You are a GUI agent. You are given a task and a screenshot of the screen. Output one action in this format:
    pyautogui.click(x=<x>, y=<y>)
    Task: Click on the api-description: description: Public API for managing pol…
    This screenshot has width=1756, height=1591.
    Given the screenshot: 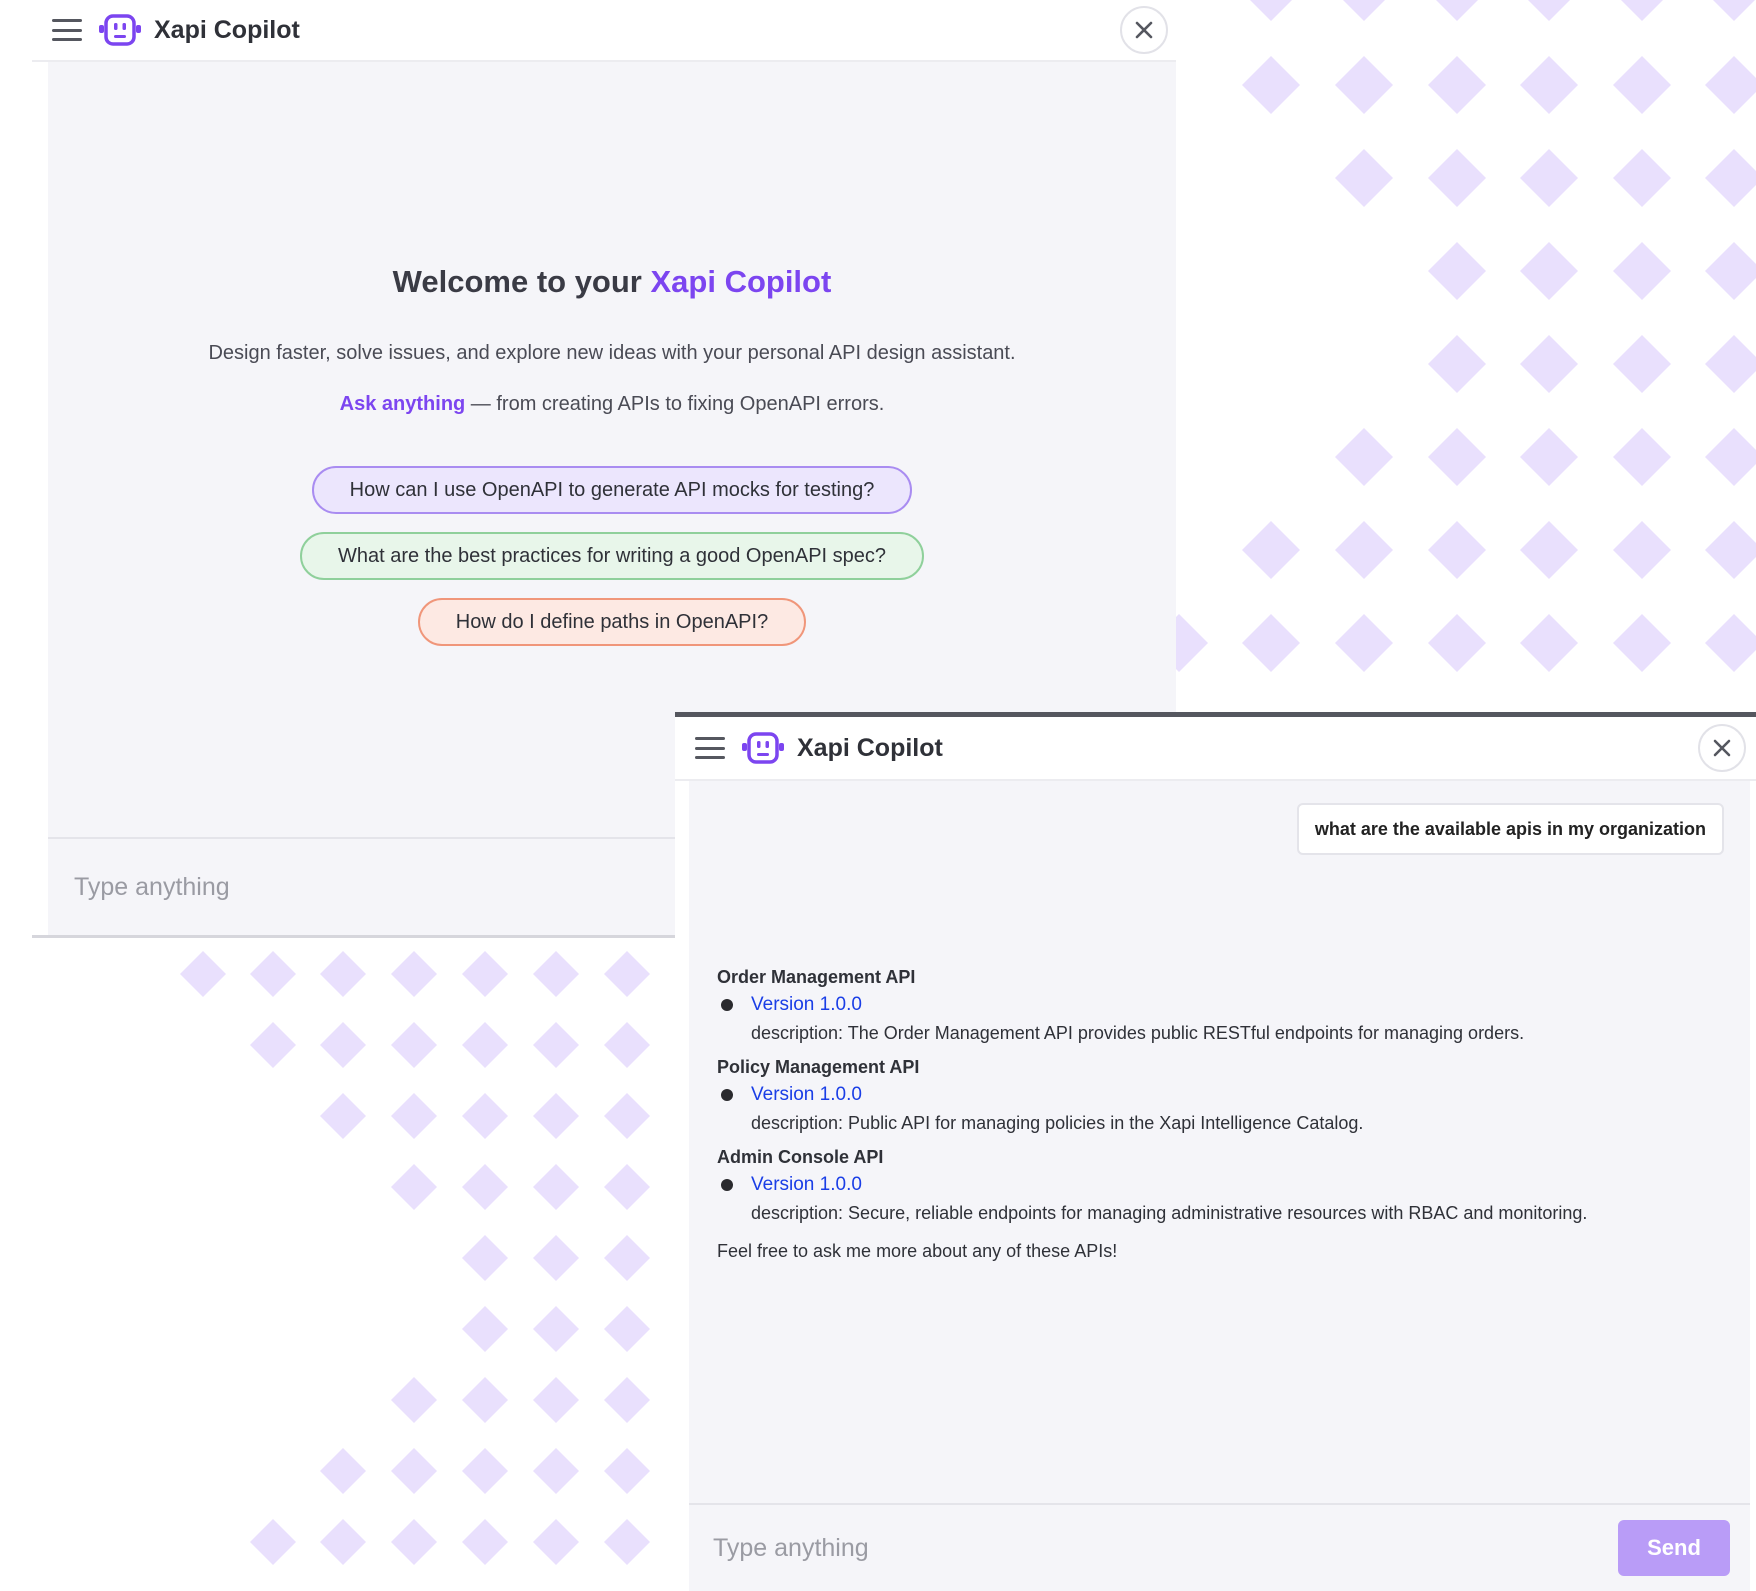 What is the action you would take?
    pyautogui.click(x=1057, y=1123)
    